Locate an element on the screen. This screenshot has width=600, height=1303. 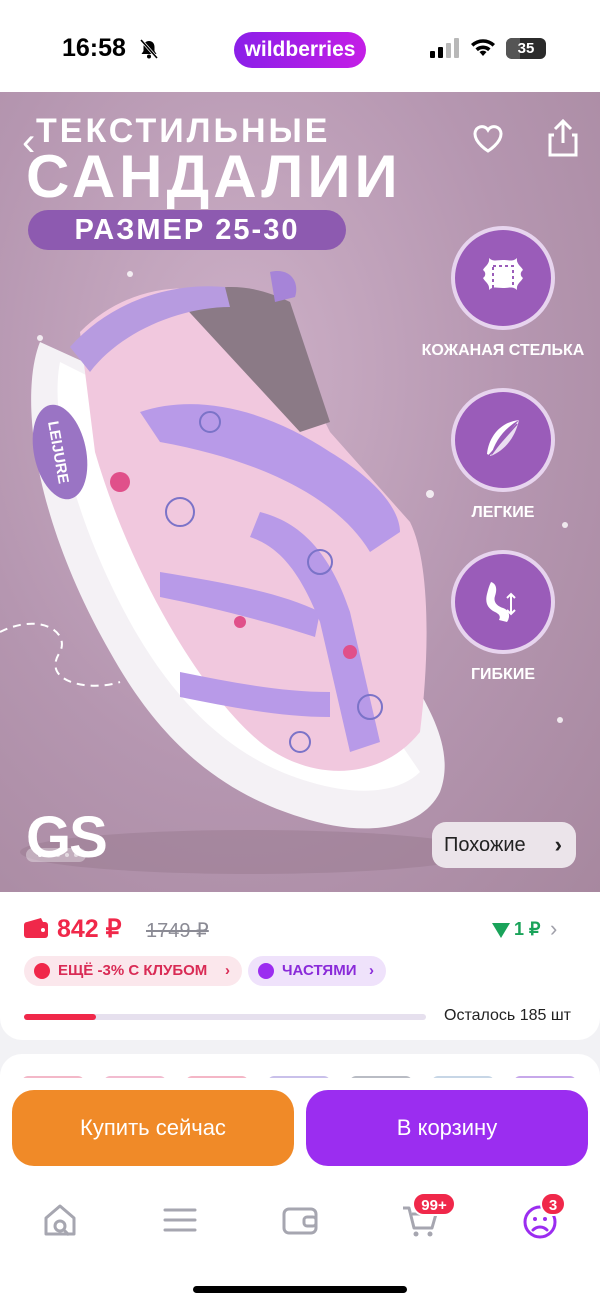
leather-hide-icon is located at coordinates (503, 278).